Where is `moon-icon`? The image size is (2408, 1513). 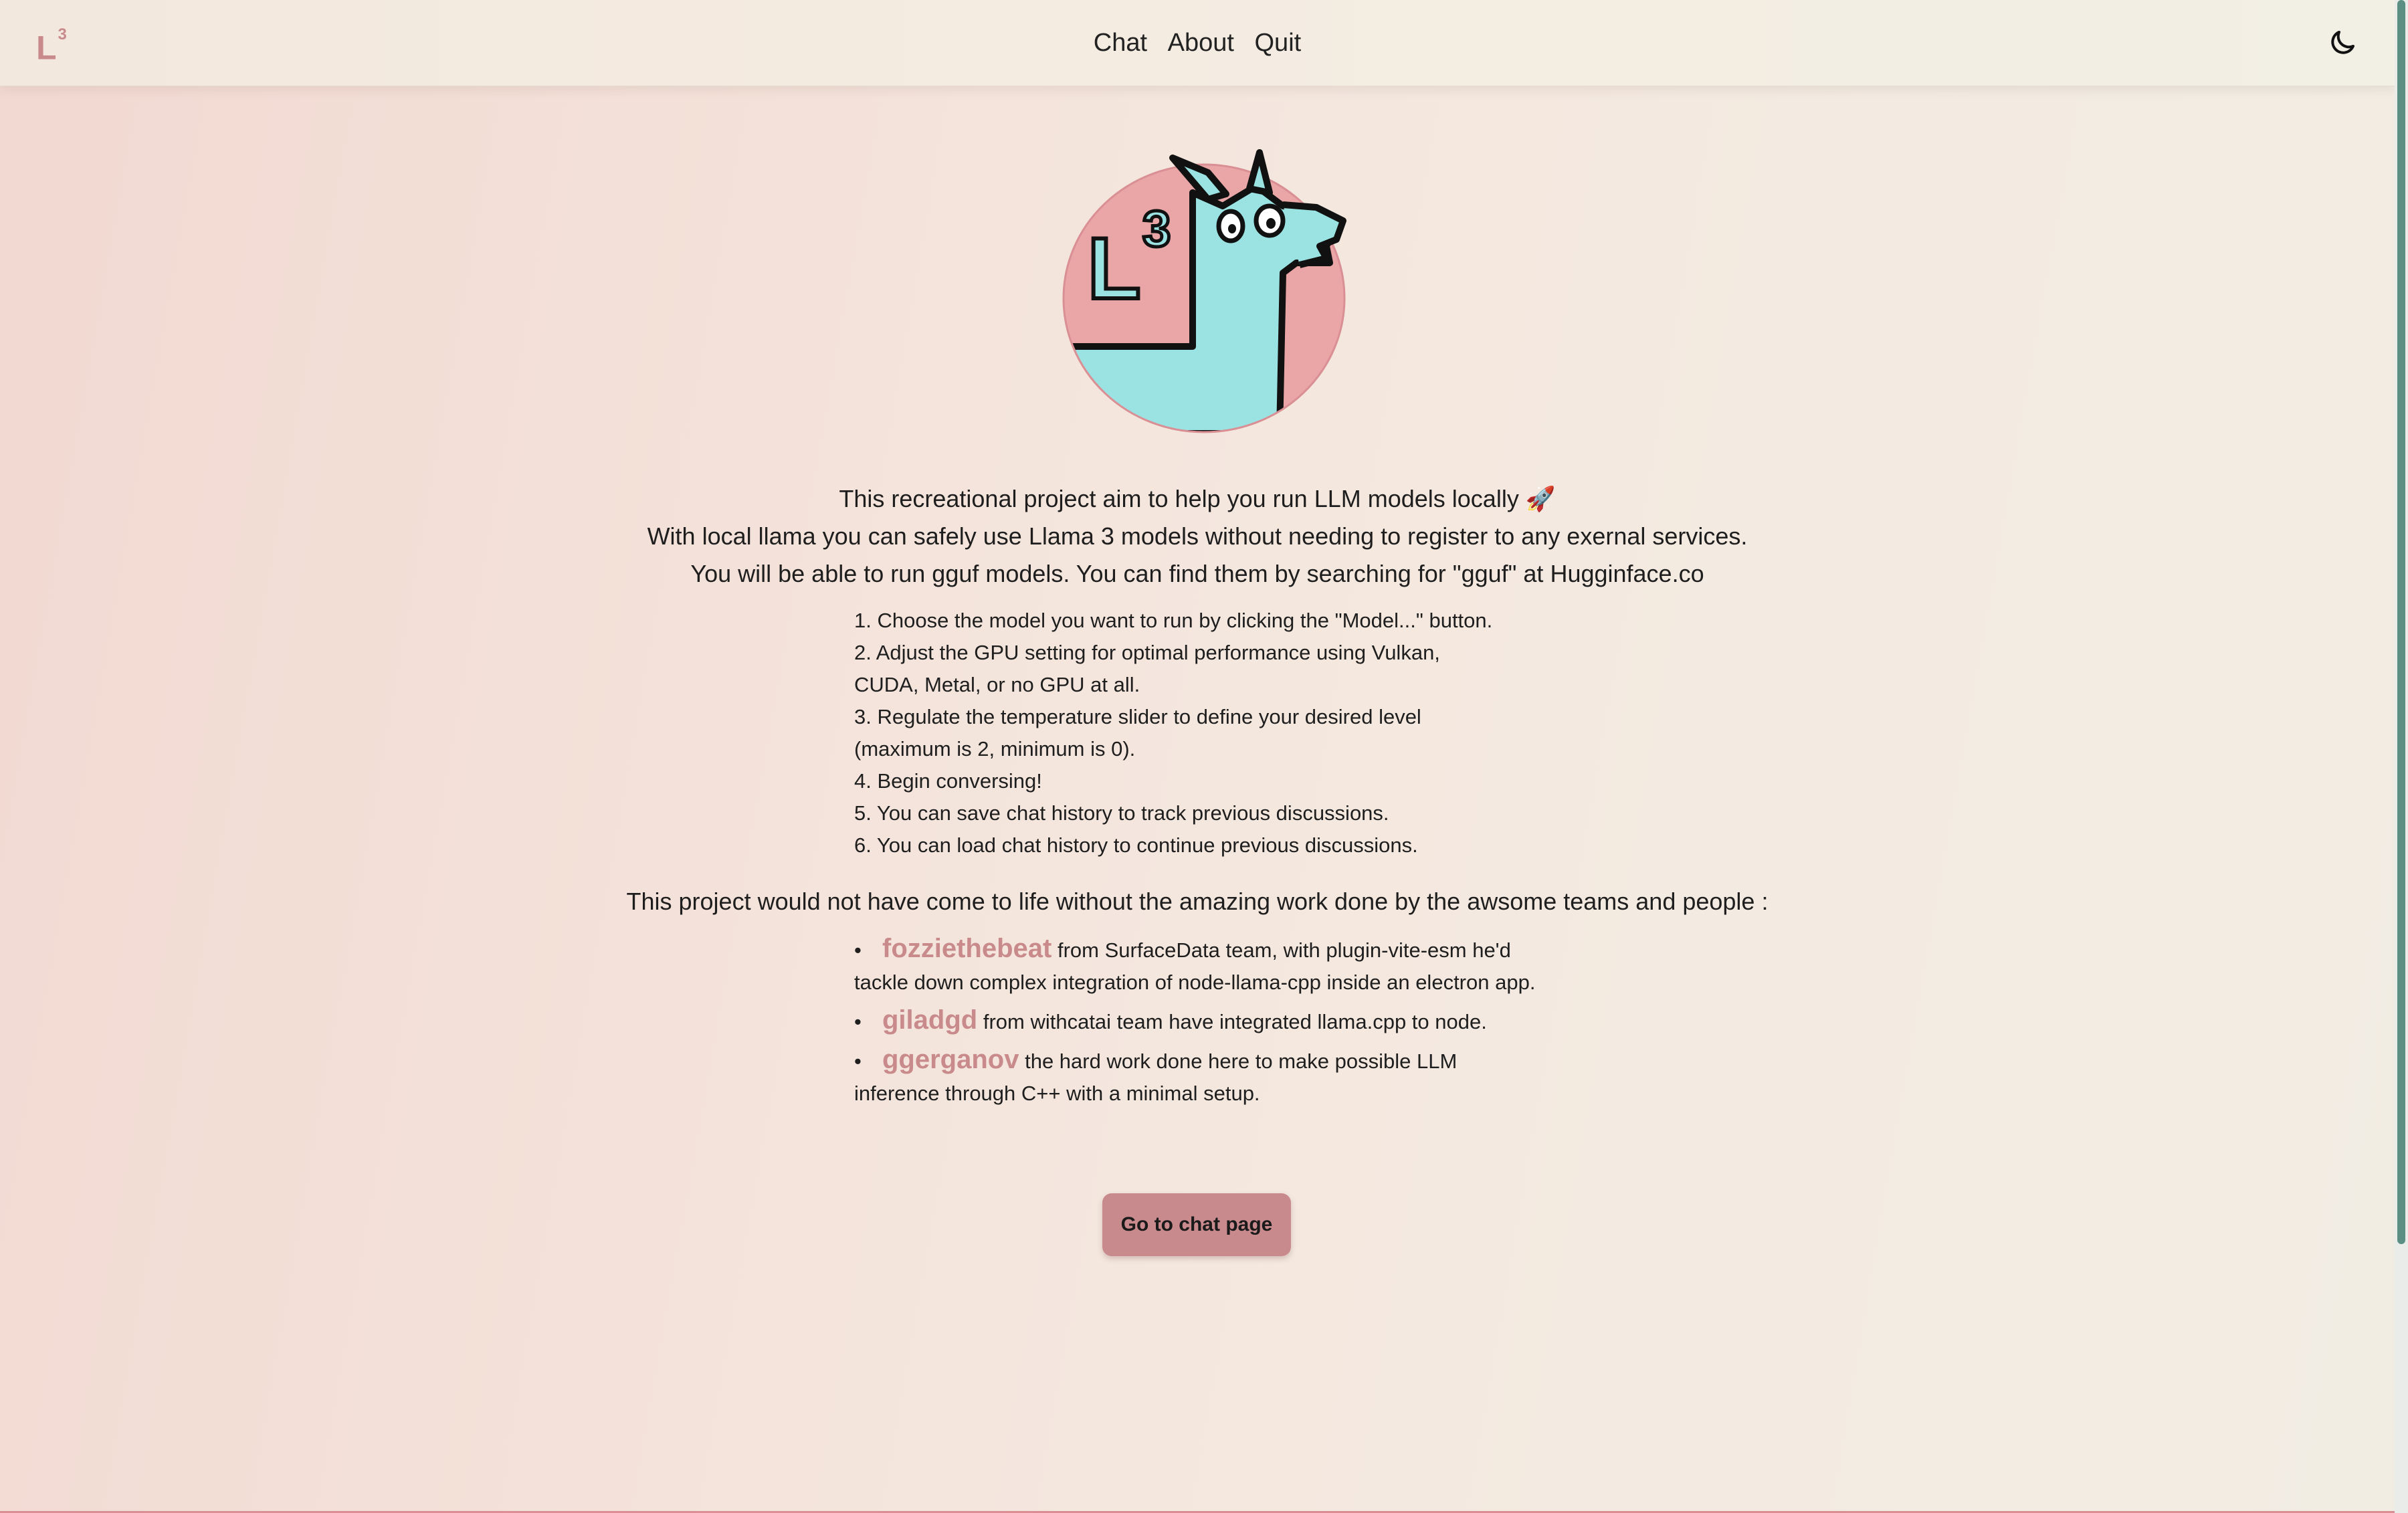
moon-icon is located at coordinates (2342, 43).